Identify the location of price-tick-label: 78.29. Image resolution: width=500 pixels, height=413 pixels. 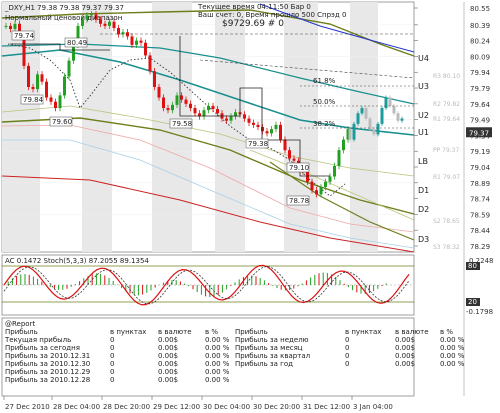
(480, 247).